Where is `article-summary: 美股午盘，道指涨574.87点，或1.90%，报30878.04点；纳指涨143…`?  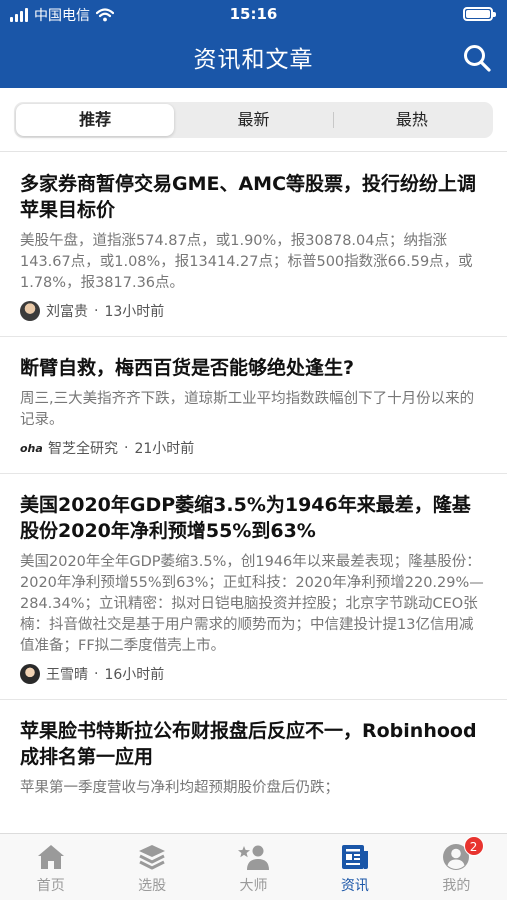 article-summary: 美股午盘，道指涨574.87点，或1.90%，报30878.04点；纳指涨143… is located at coordinates (246, 262).